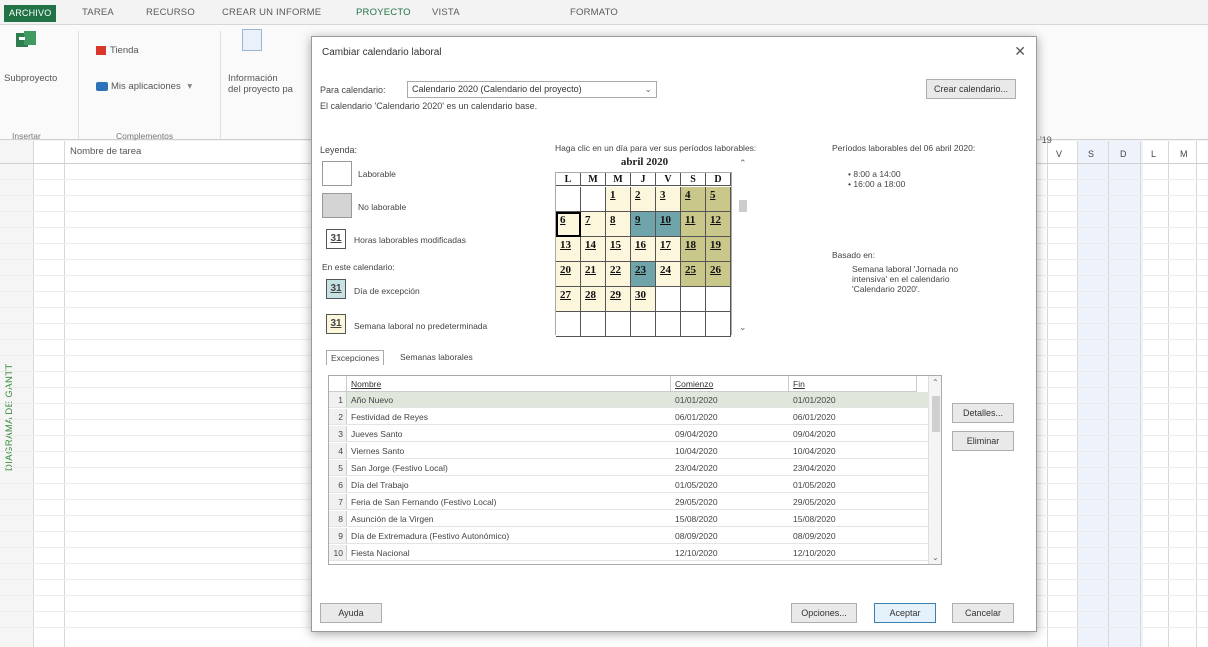  Describe the element at coordinates (696, 434) in the screenshot. I see `exception-start-cell: 09/04/2020` at that location.